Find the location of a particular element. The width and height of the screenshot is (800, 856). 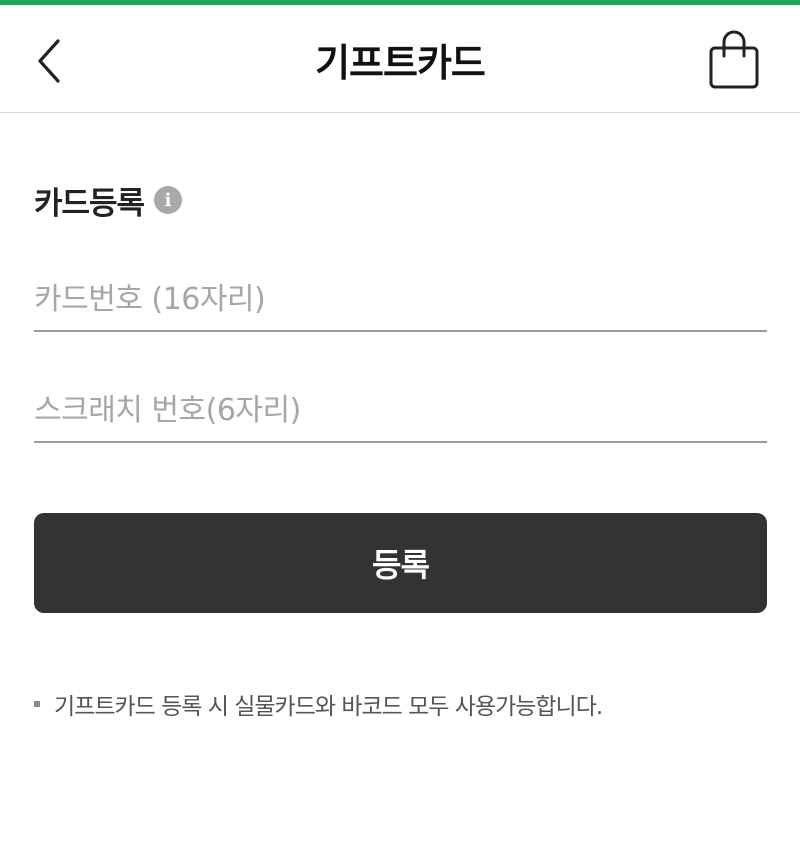

scratch-number-field is located at coordinates (400, 411).